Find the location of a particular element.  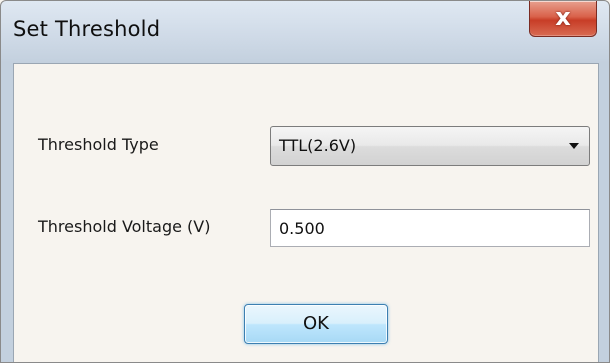

close-icon: x is located at coordinates (563, 17).